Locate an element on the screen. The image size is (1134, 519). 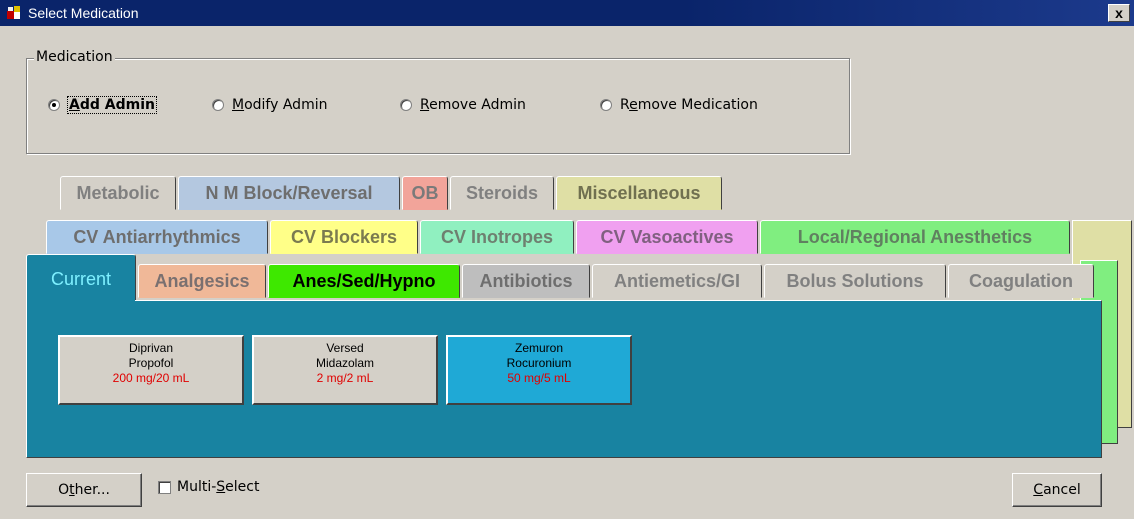
med-brand: Diprivan is located at coordinates (150, 348).